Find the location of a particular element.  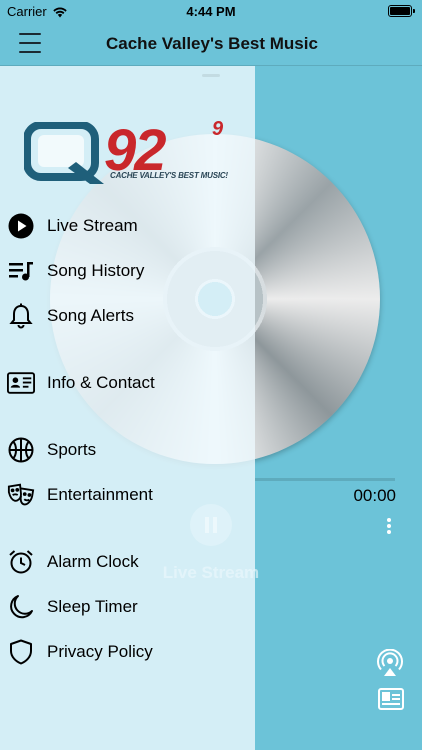

nav-title: Cache Valley's Best Music is located at coordinates (212, 43).